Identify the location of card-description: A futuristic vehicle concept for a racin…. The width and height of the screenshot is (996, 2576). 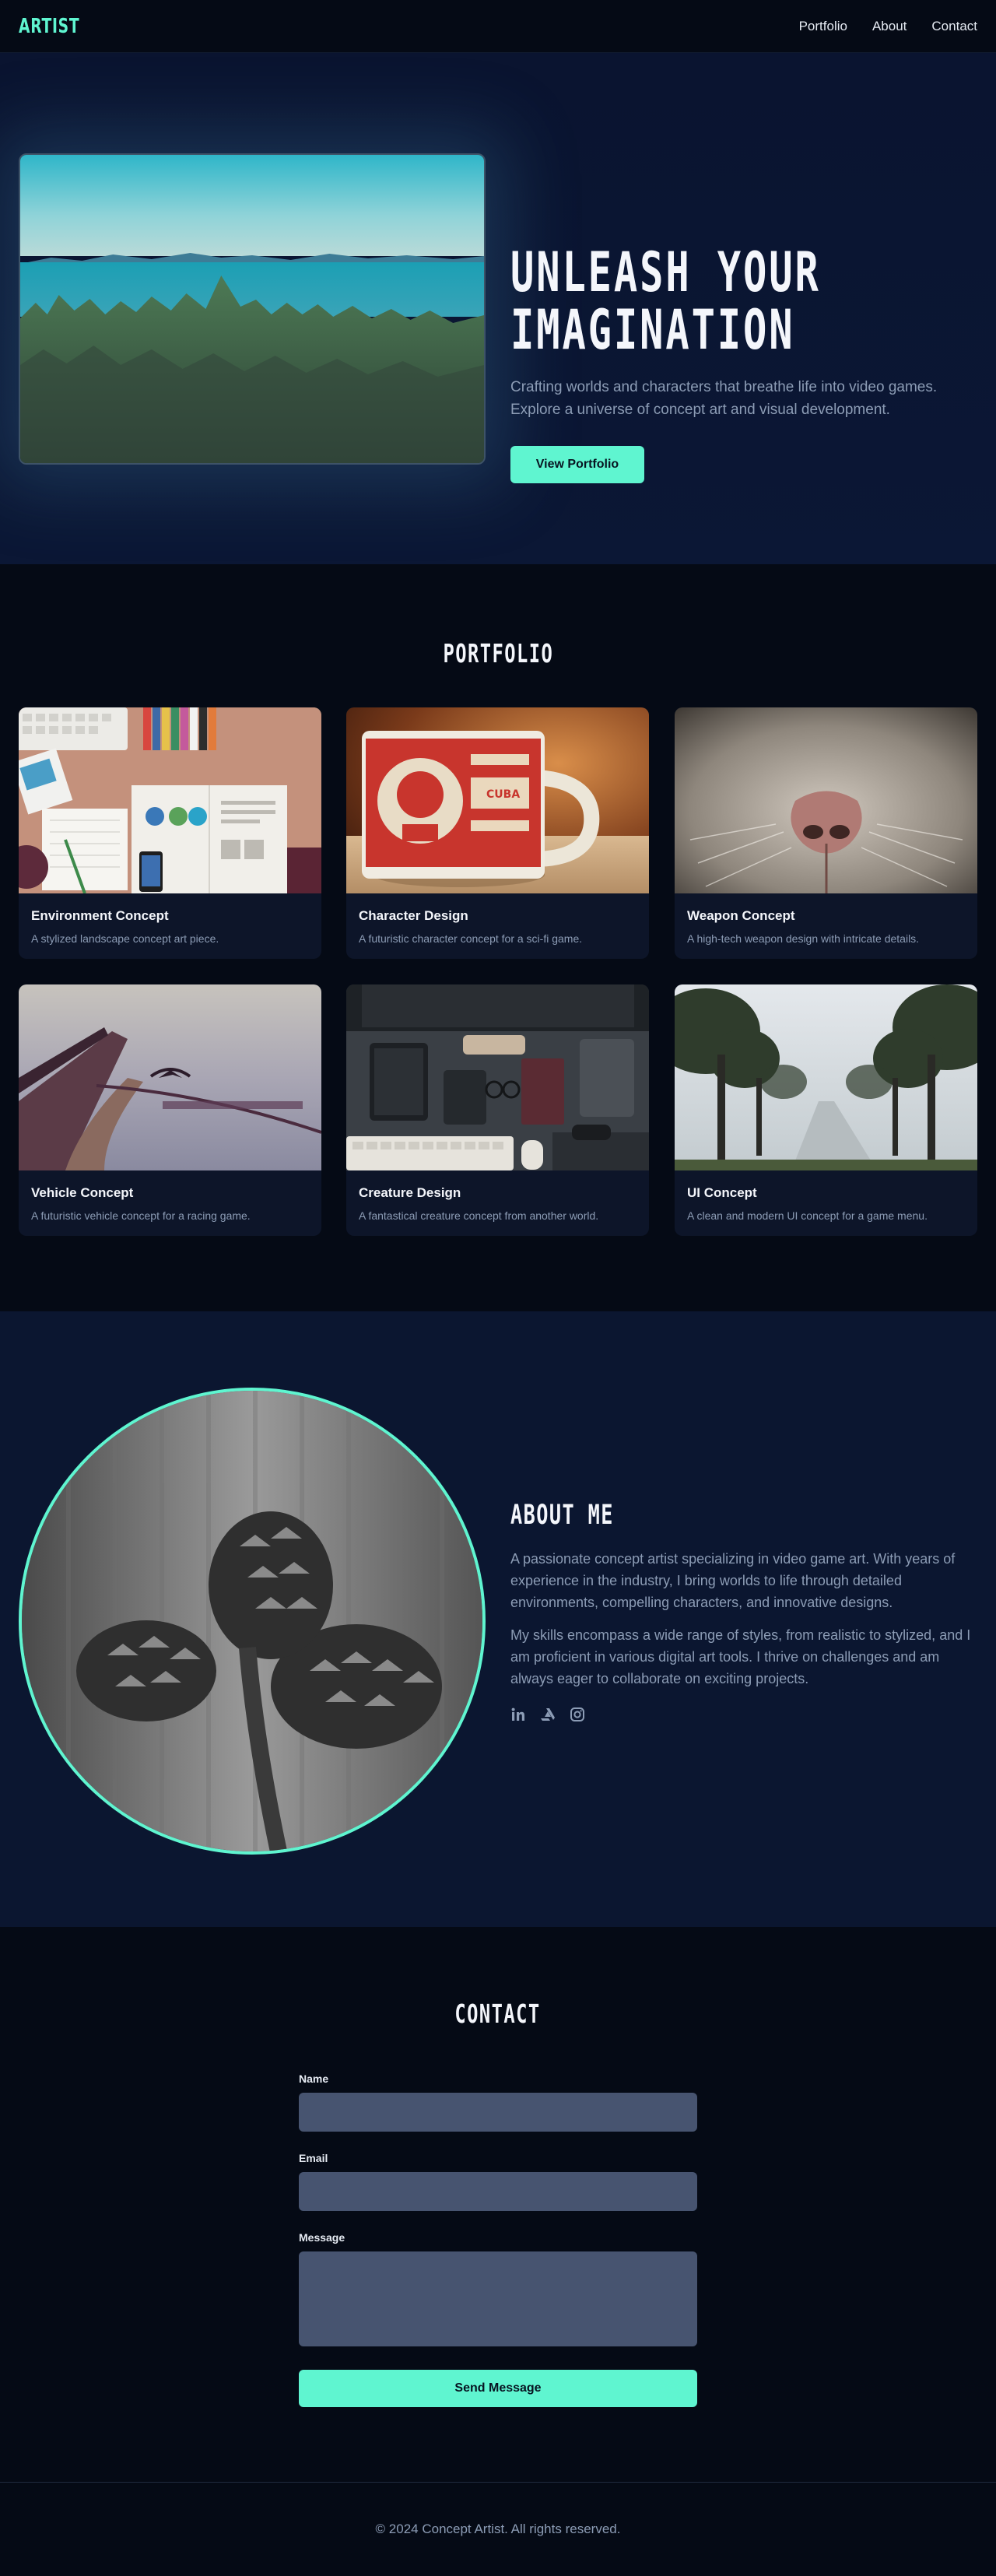
(141, 1216).